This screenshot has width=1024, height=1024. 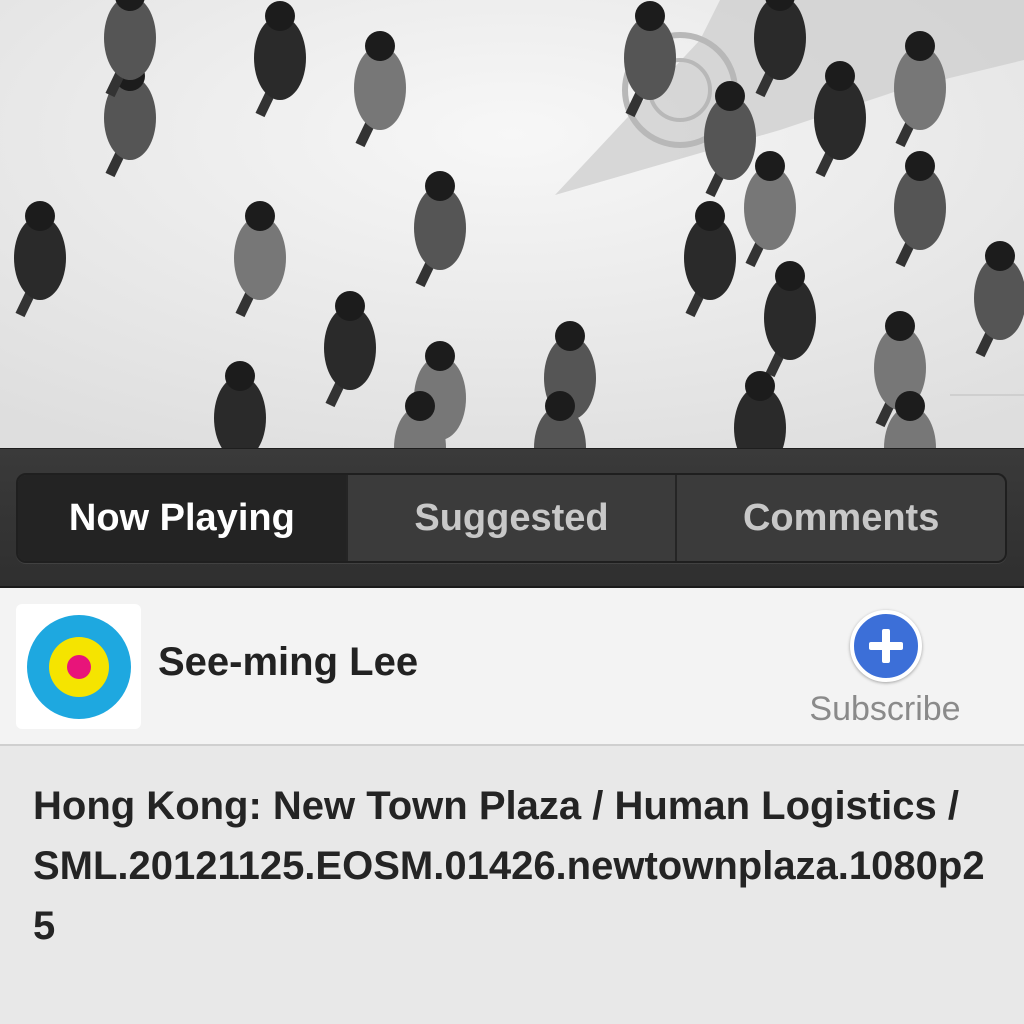 What do you see at coordinates (886, 646) in the screenshot?
I see `plus-icon` at bounding box center [886, 646].